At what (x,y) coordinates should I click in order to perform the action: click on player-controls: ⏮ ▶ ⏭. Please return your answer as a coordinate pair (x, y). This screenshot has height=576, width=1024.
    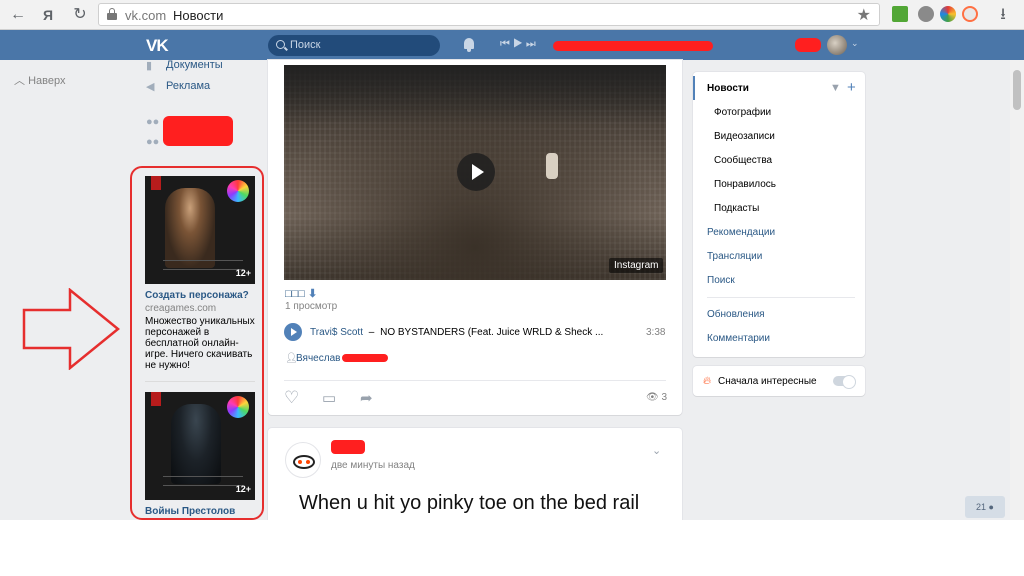
    Looking at the image, I should click on (518, 44).